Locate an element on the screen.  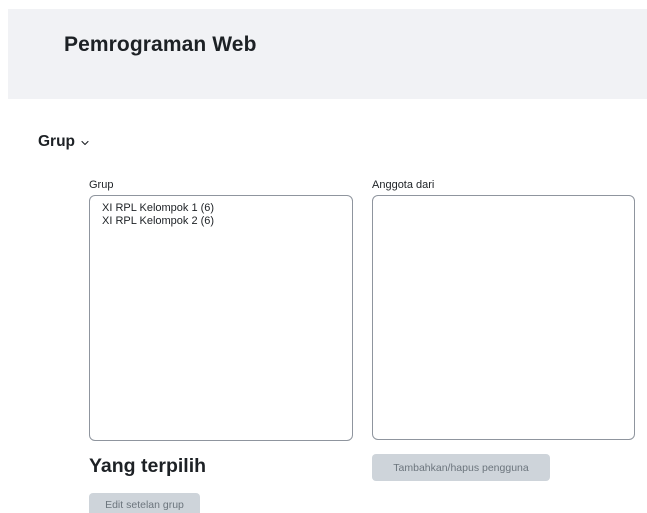
members-label: Anggota dari is located at coordinates (403, 185).